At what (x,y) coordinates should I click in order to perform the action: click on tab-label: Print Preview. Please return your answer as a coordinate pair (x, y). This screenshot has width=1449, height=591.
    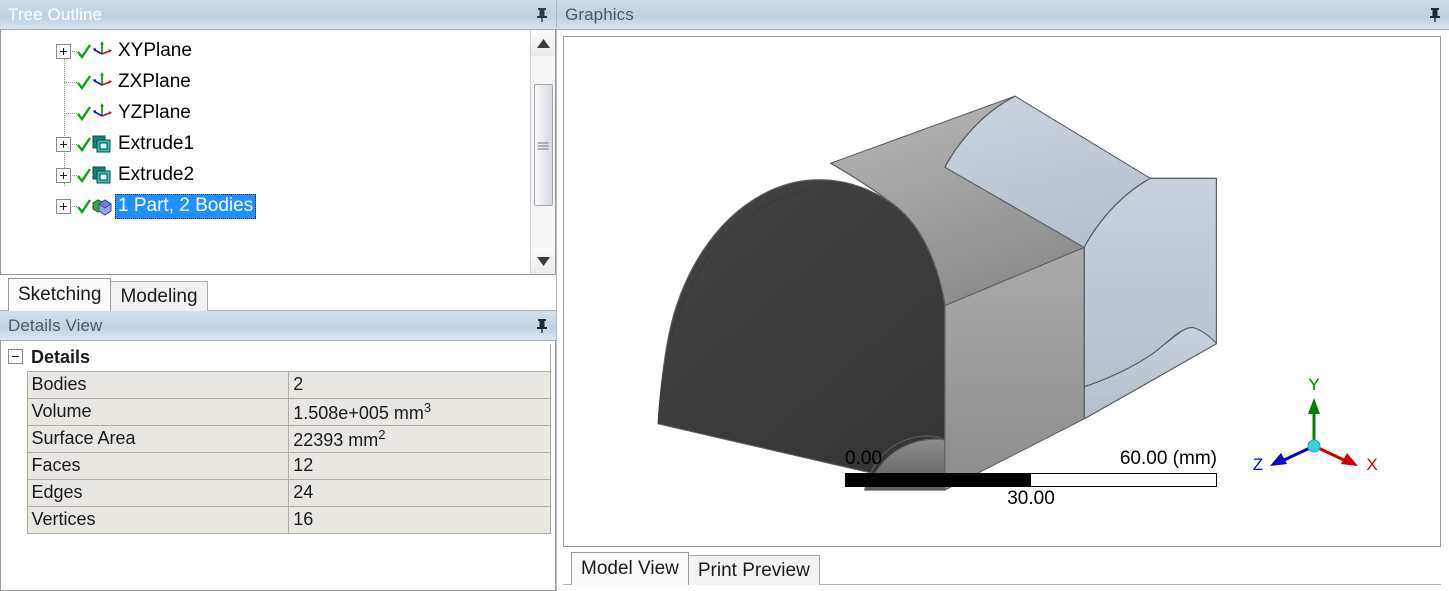
    Looking at the image, I should click on (753, 570).